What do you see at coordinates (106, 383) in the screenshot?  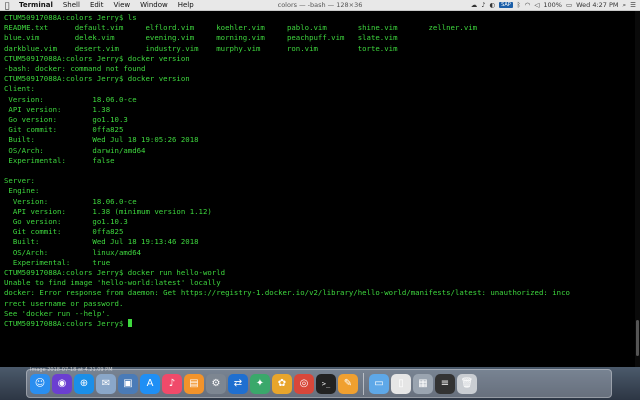 I see `mail-icon: ✉` at bounding box center [106, 383].